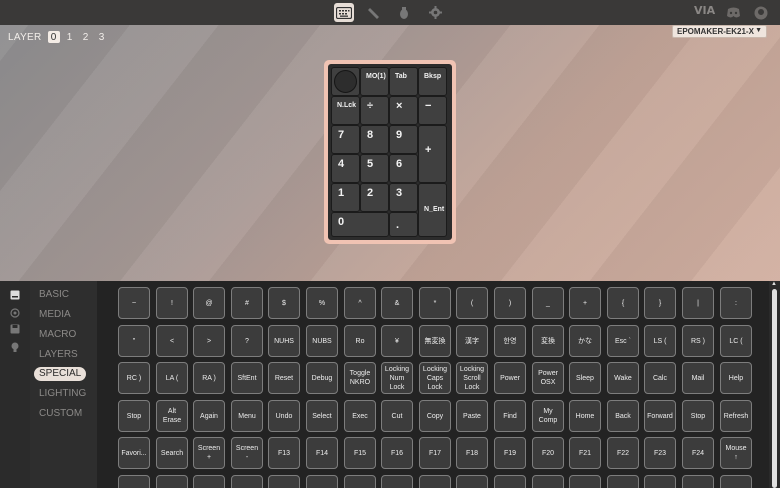  What do you see at coordinates (623, 453) in the screenshot?
I see `keycode-button: F22` at bounding box center [623, 453].